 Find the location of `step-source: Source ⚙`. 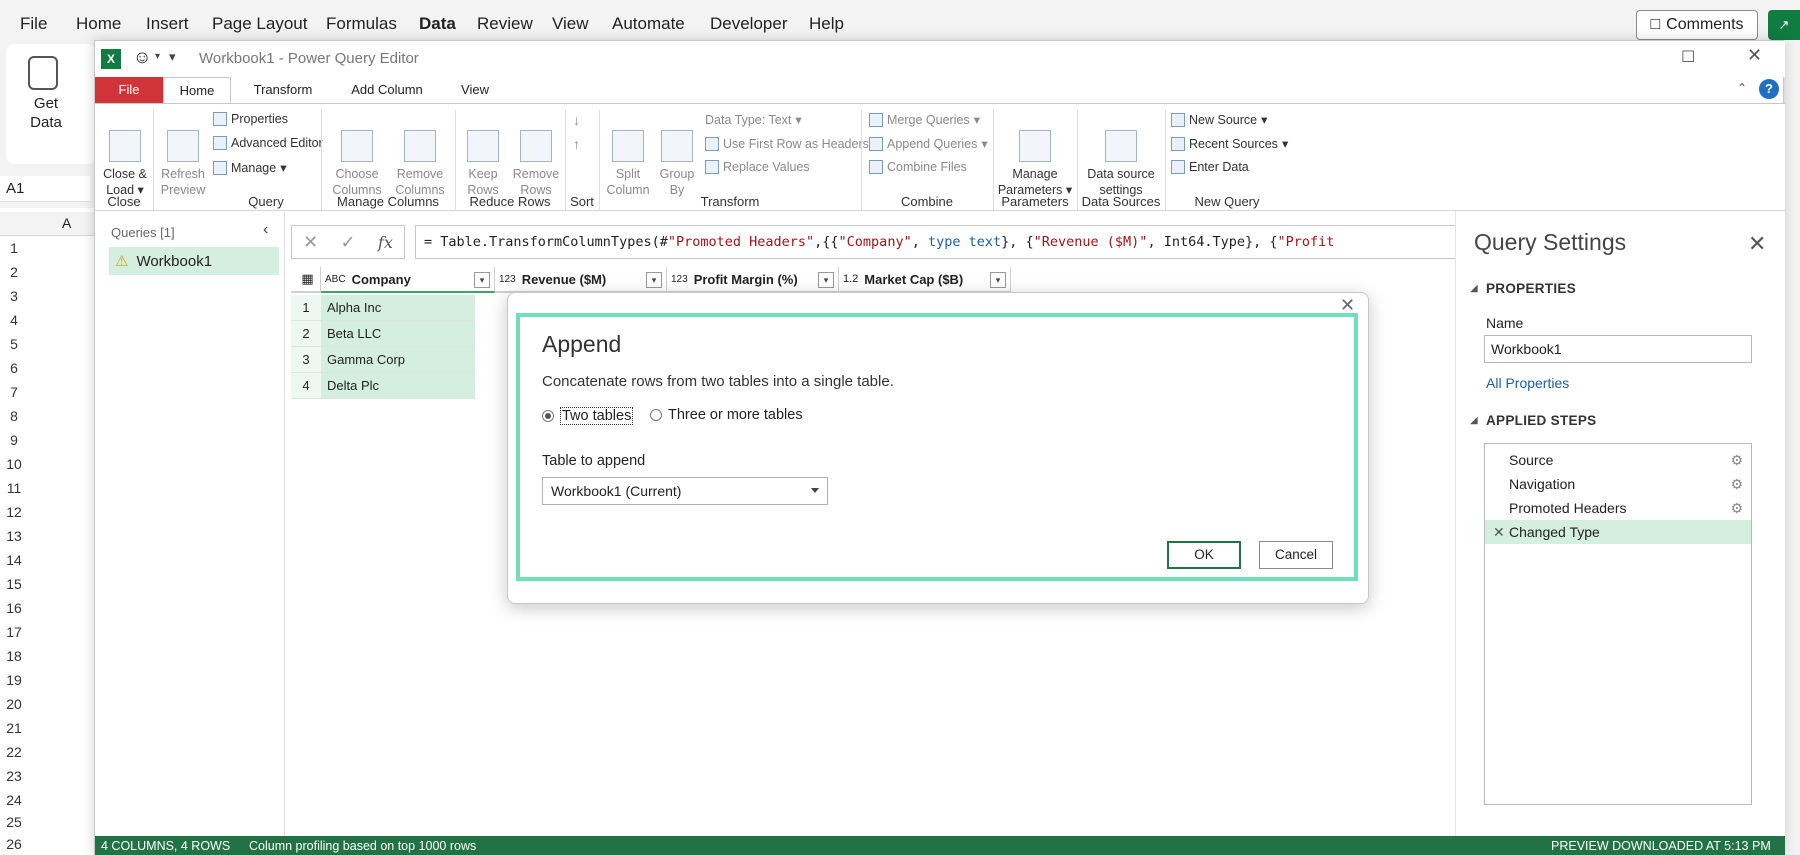

step-source: Source ⚙ is located at coordinates (1618, 460).